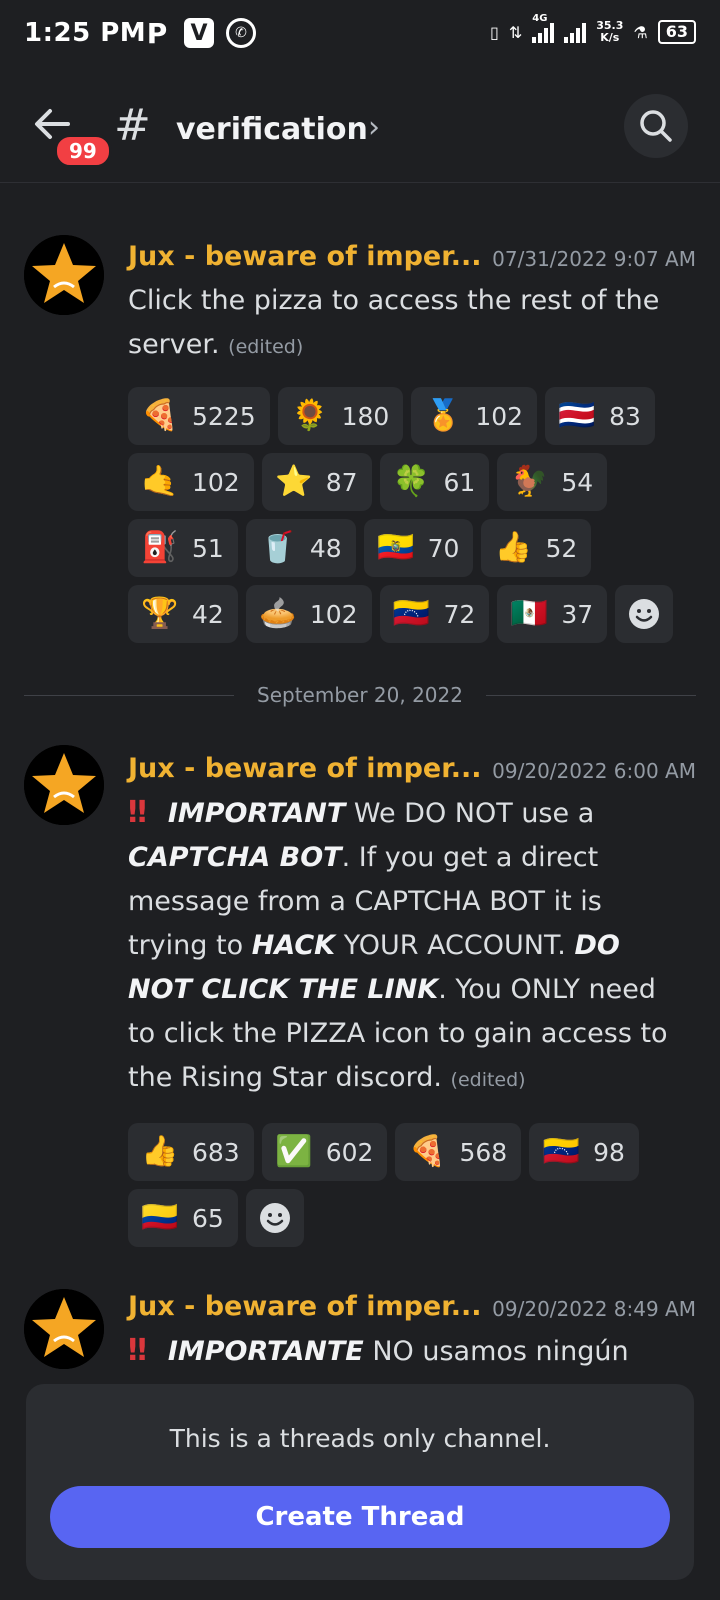  I want to click on create-thread-button: Create Thread, so click(360, 1517).